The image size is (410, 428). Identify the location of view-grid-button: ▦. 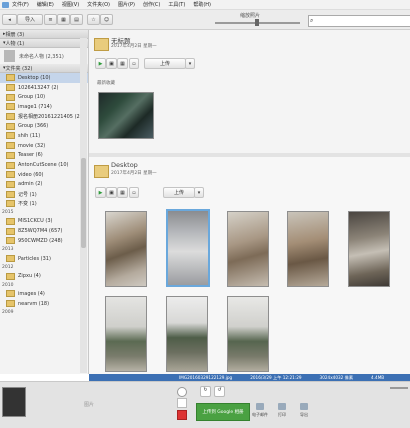
(63, 19).